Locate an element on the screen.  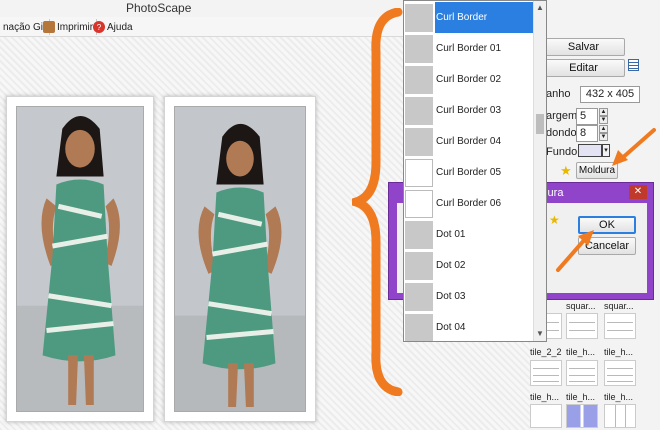
list-item-label: Curl Border is located at coordinates (484, 17).